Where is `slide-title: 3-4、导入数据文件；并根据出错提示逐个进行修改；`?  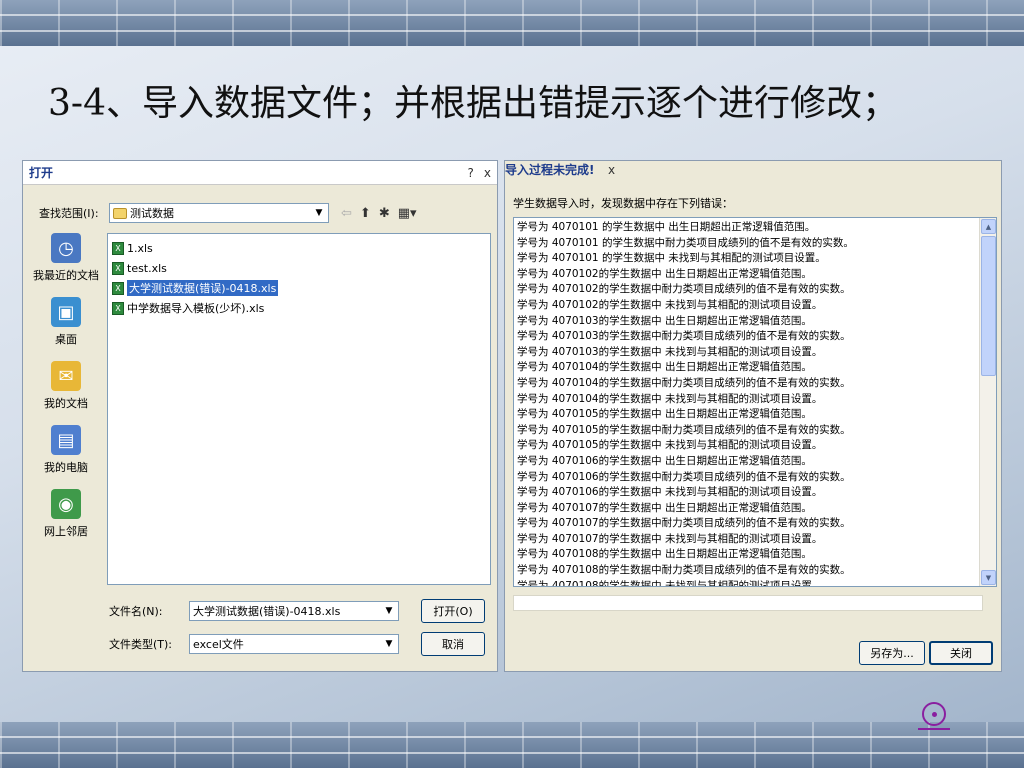
slide-title: 3-4、导入数据文件；并根据出错提示逐个进行修改； is located at coordinates (473, 103).